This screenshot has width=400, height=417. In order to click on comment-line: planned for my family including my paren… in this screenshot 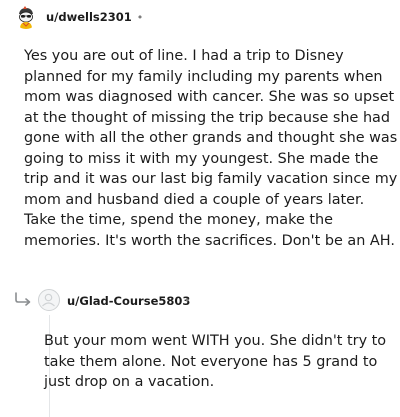, I will do `click(203, 76)`.